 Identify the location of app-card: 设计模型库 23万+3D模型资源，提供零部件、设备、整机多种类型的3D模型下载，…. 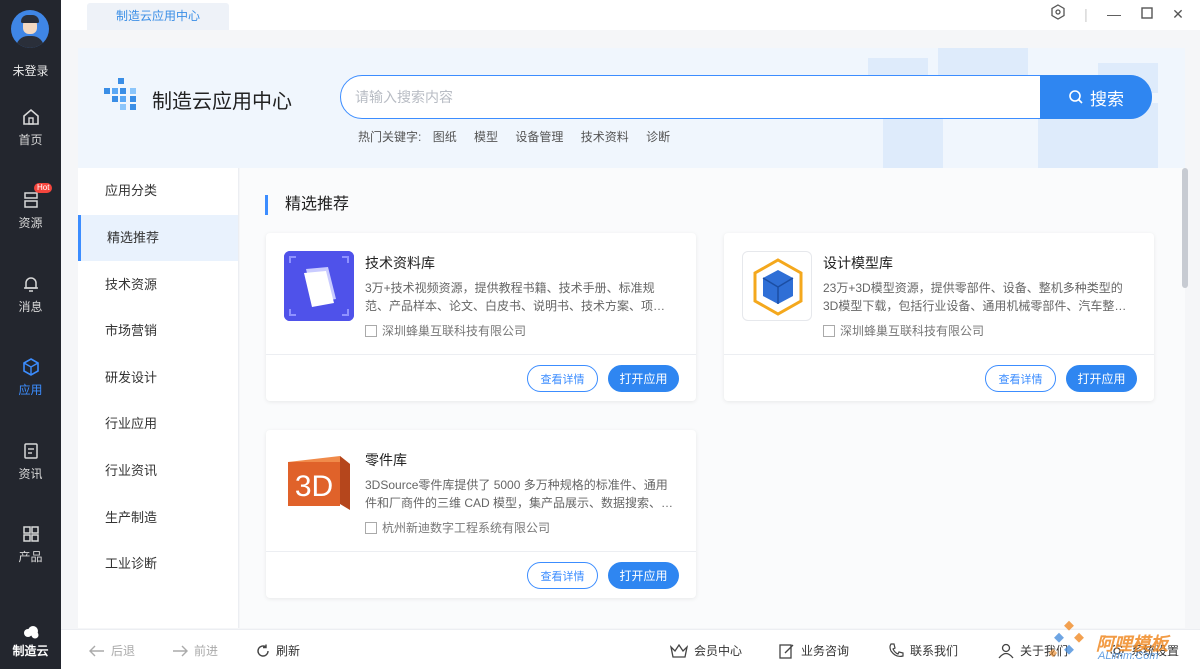
(939, 317).